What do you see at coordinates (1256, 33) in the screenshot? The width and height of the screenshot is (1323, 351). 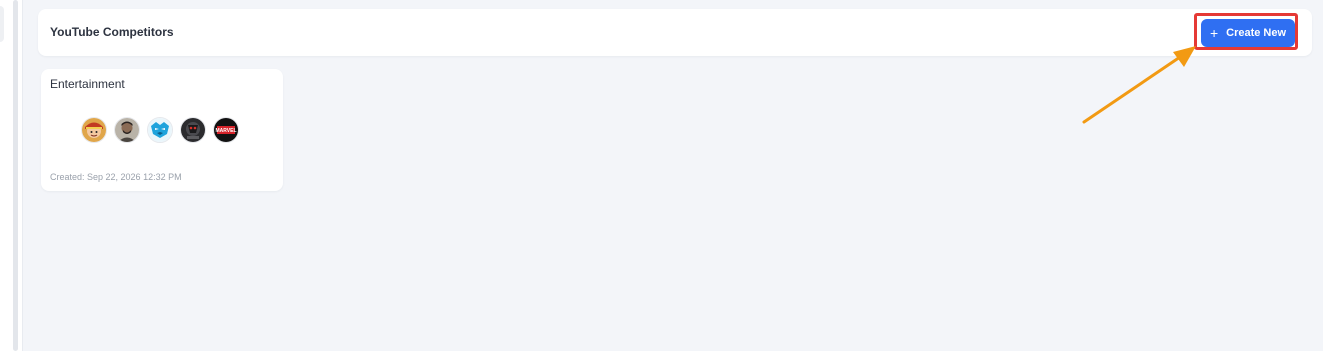 I see `create-new-label: Create New` at bounding box center [1256, 33].